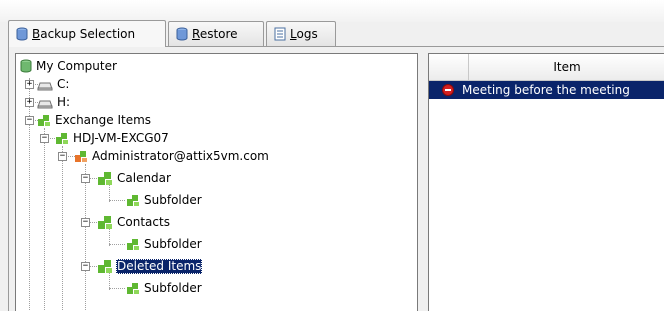  Describe the element at coordinates (172, 156) in the screenshot. I see `tree-node-mailbox: Administrator@attix5vm.com` at that location.